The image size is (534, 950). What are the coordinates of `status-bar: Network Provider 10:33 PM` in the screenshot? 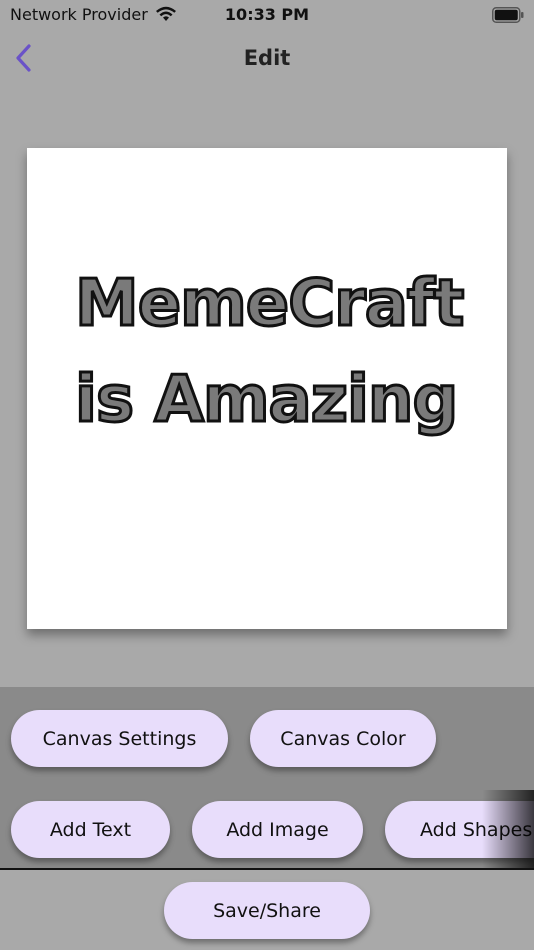 It's located at (267, 15).